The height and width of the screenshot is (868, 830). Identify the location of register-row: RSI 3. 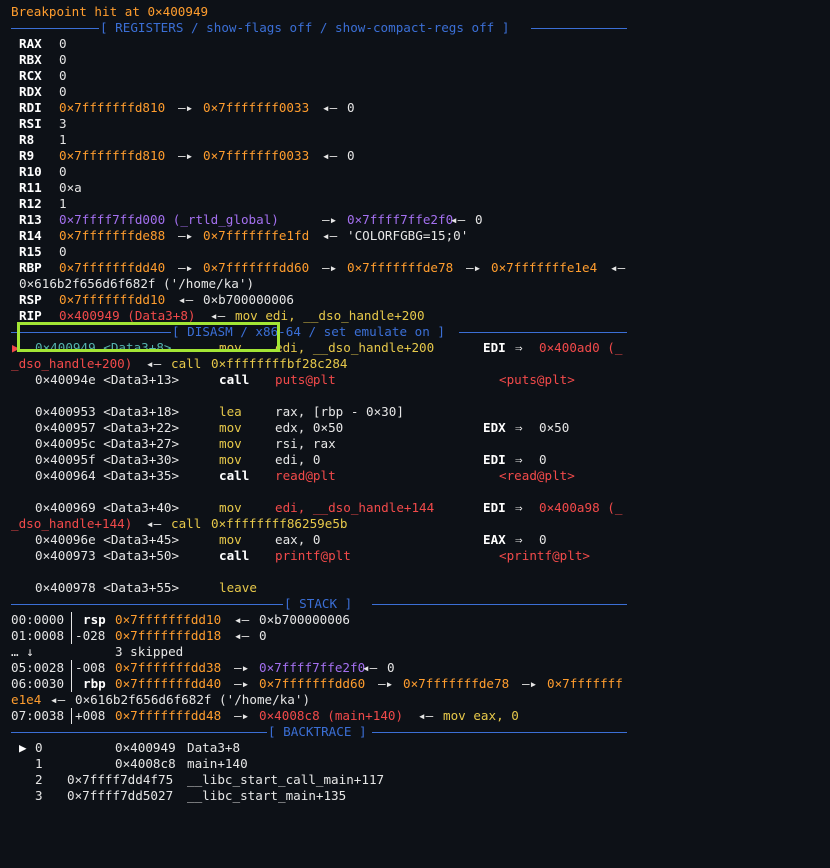
(39, 124).